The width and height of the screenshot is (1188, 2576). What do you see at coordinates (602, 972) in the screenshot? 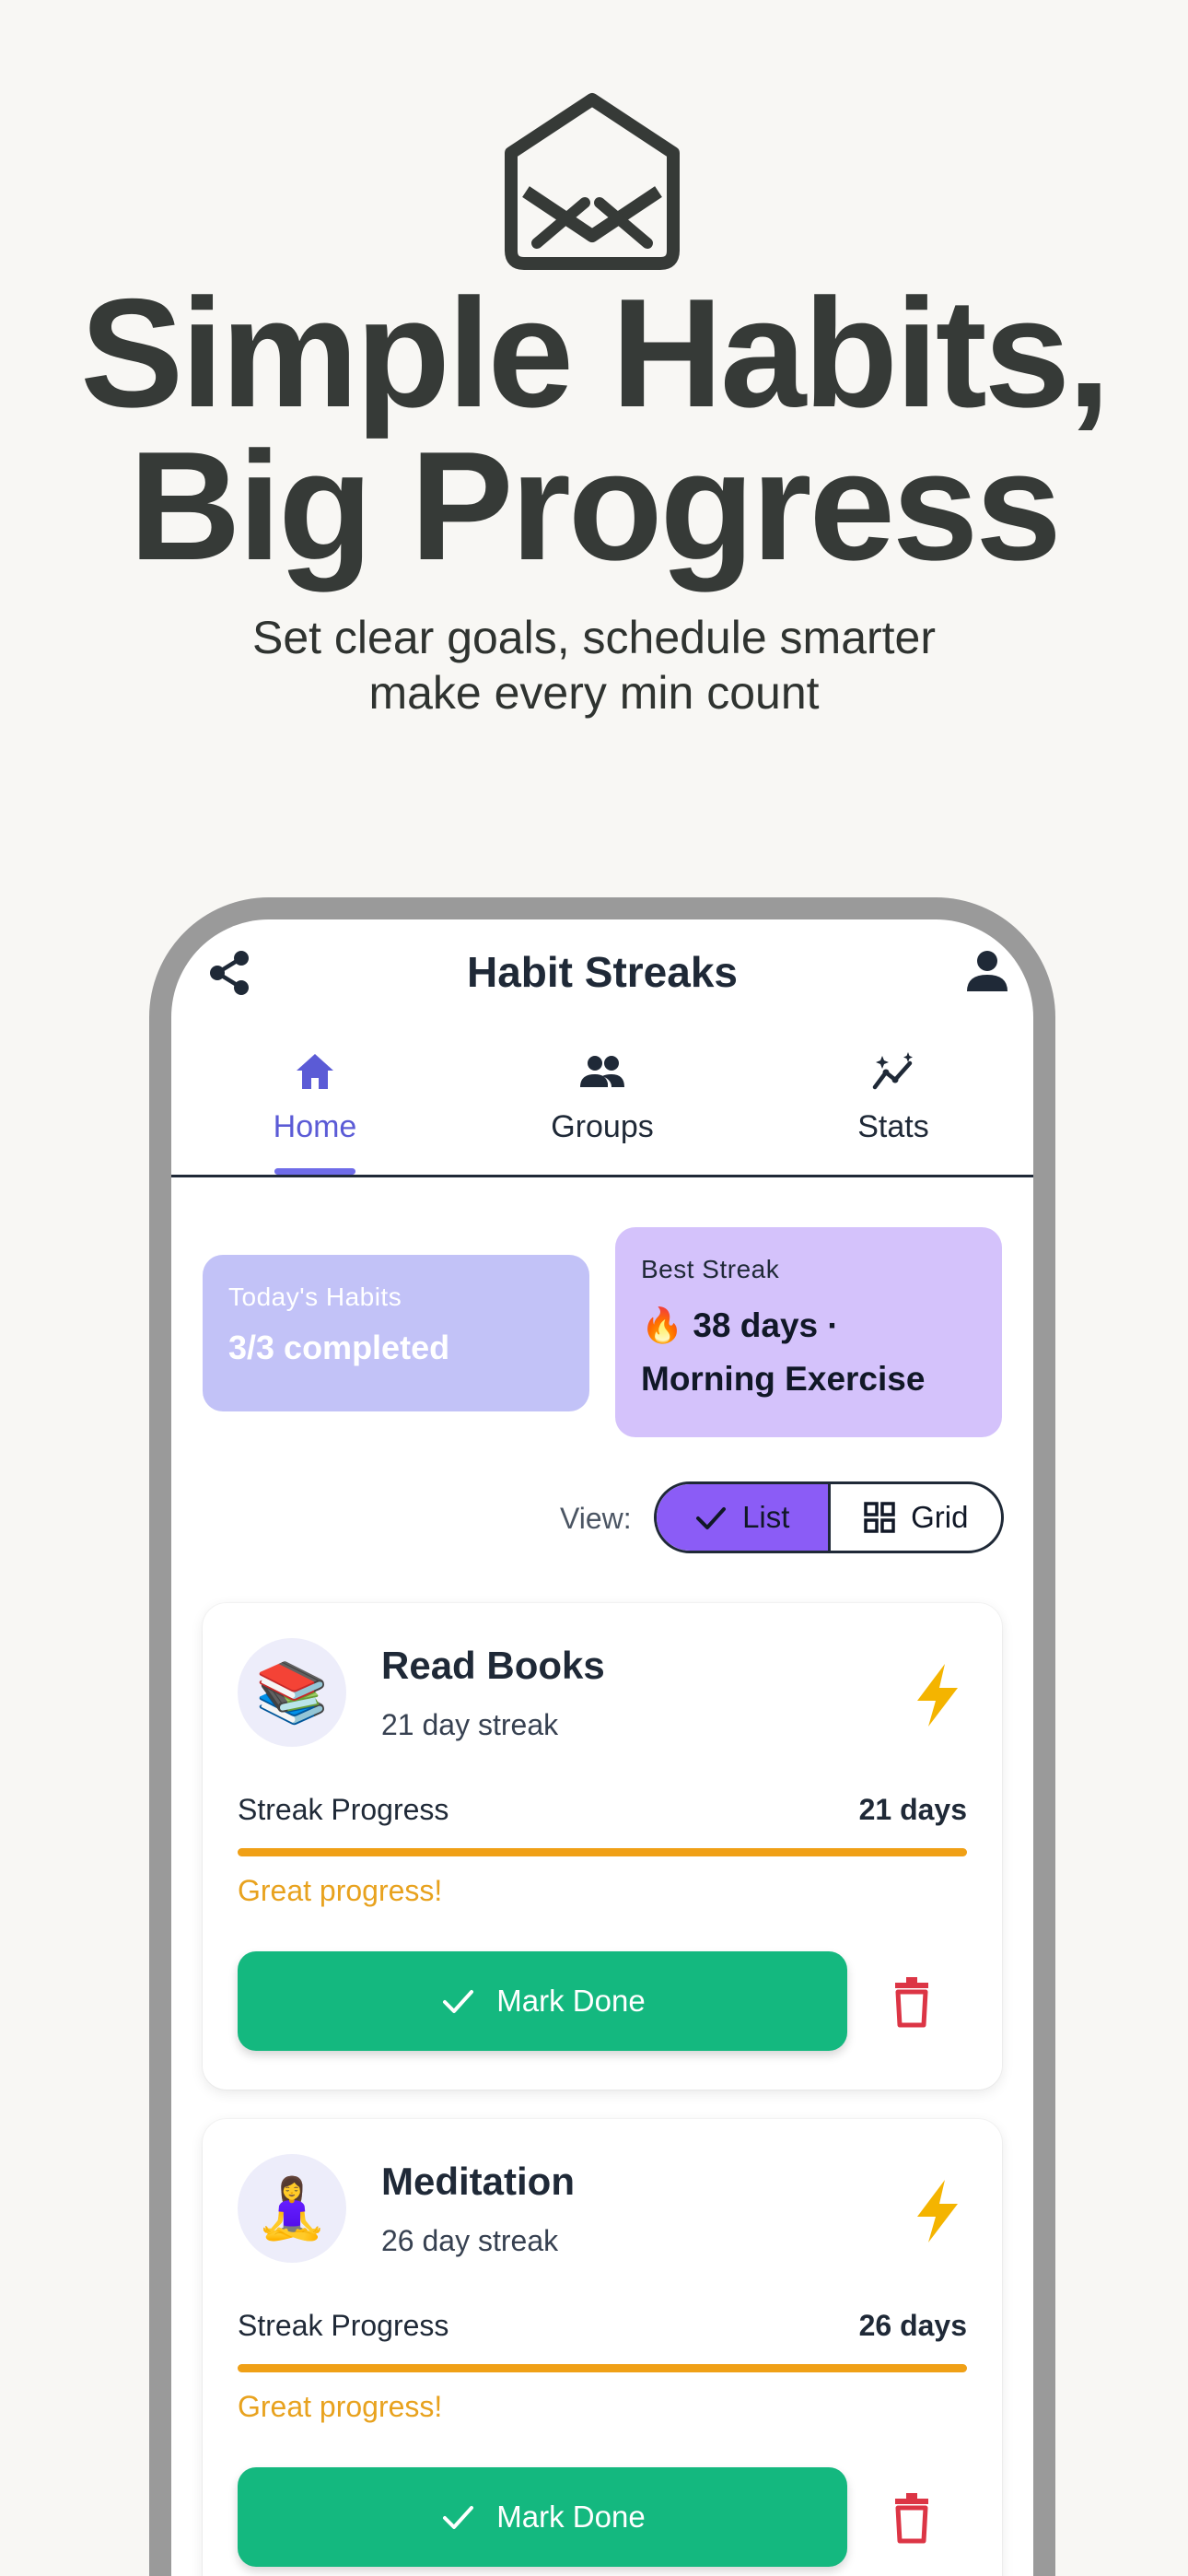
I see `app-title: Habit Streaks` at bounding box center [602, 972].